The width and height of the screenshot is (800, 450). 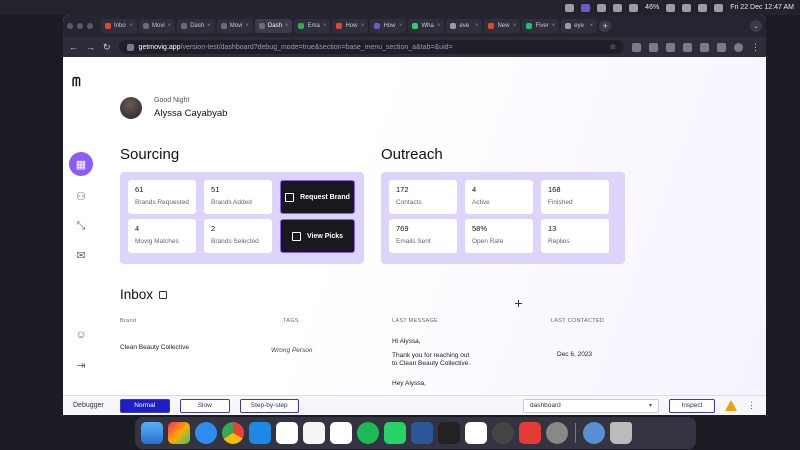 What do you see at coordinates (90, 47) in the screenshot?
I see `forward-icon: →` at bounding box center [90, 47].